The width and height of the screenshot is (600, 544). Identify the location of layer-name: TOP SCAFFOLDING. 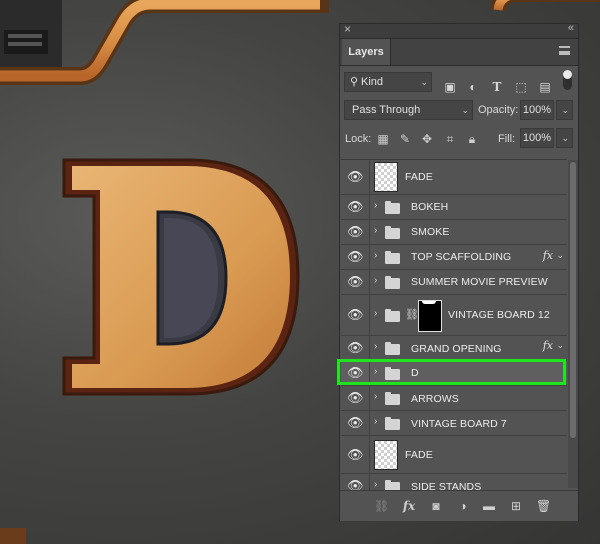
(461, 257).